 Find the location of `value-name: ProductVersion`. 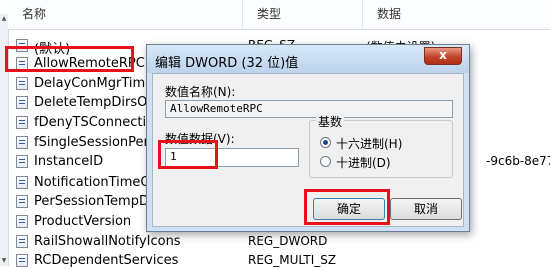

value-name: ProductVersion is located at coordinates (83, 221).